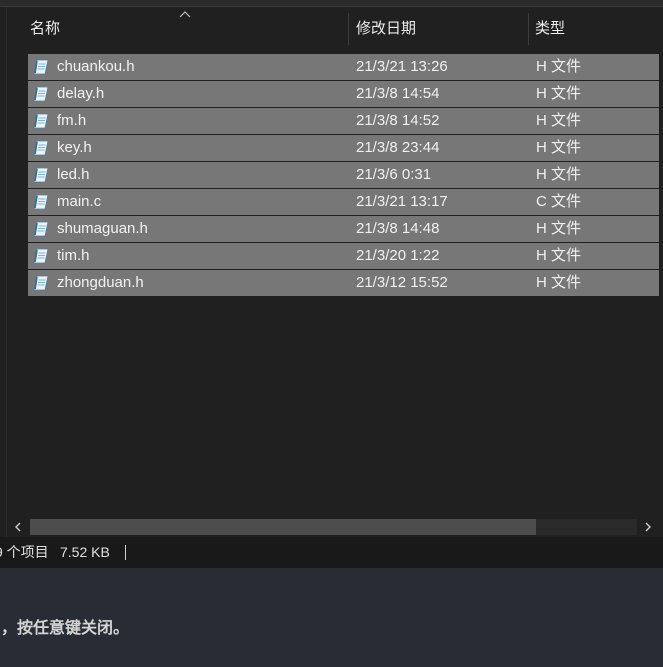  Describe the element at coordinates (343, 94) in the screenshot. I see `file-row: delay.h 21/3/8 14:54 H 文件` at that location.